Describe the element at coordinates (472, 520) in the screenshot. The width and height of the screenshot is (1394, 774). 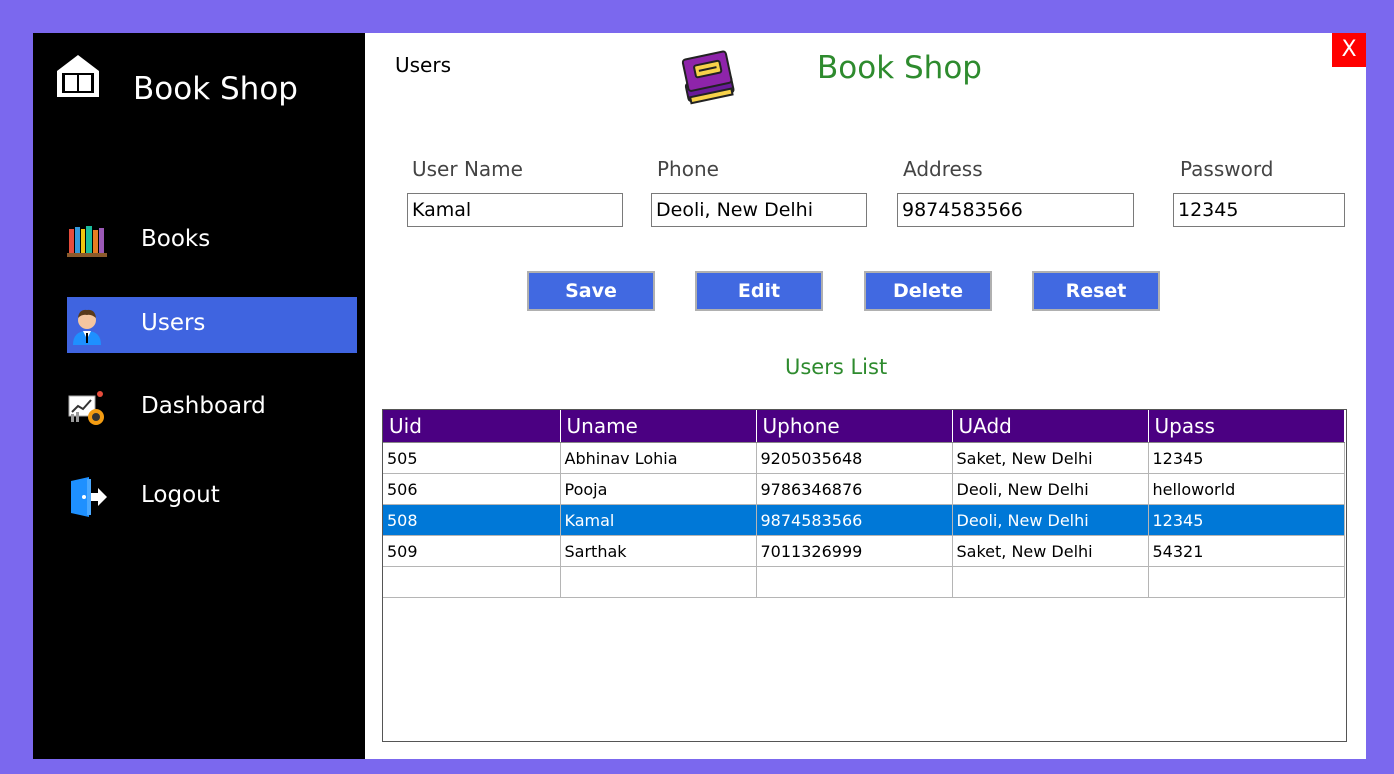
I see `table-cell: 508` at that location.